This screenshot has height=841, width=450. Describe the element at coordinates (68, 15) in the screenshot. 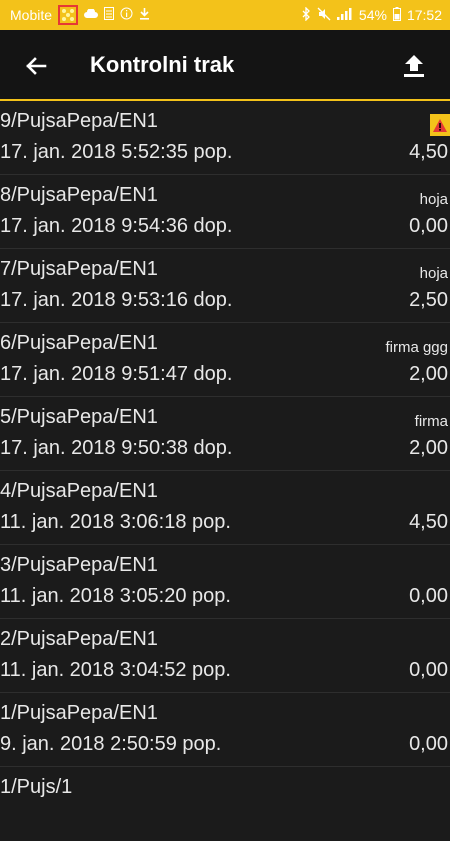

I see `app-notification-icon` at that location.